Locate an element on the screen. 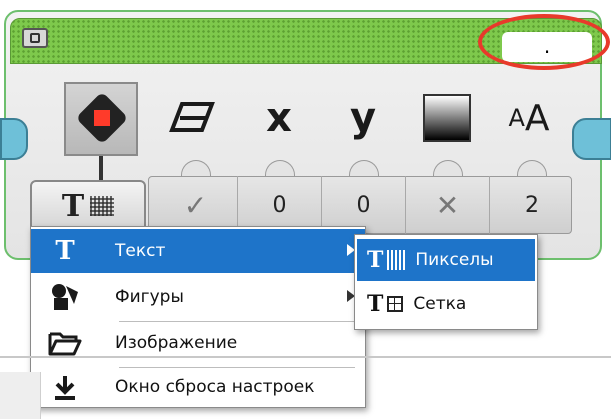 The width and height of the screenshot is (611, 419). display-brick-icon is located at coordinates (101, 119).